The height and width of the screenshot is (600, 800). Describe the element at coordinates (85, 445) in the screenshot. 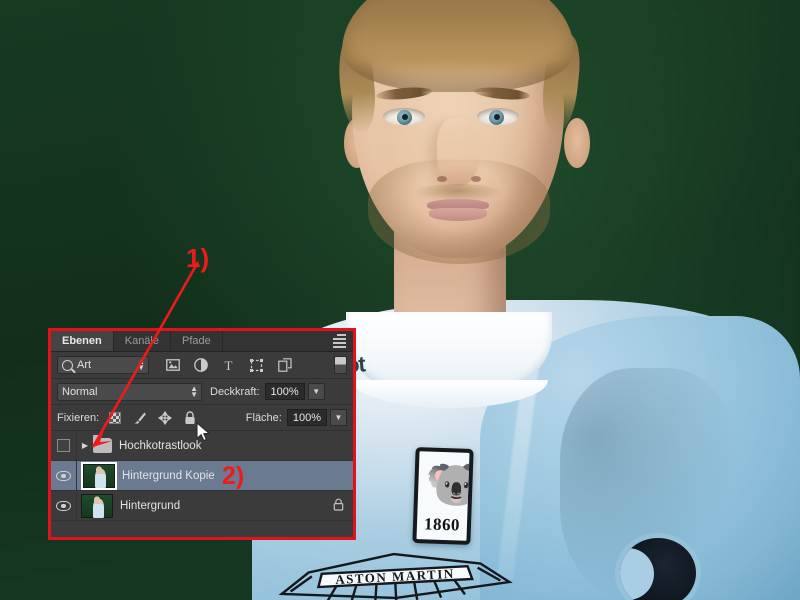

I see `chevron-right-icon: ▶` at that location.